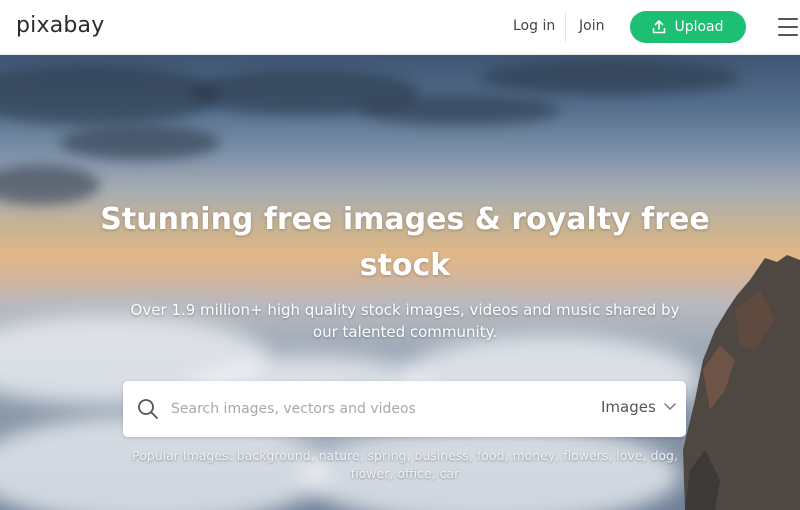 This screenshot has height=510, width=800. Describe the element at coordinates (148, 409) in the screenshot. I see `search-icon` at that location.